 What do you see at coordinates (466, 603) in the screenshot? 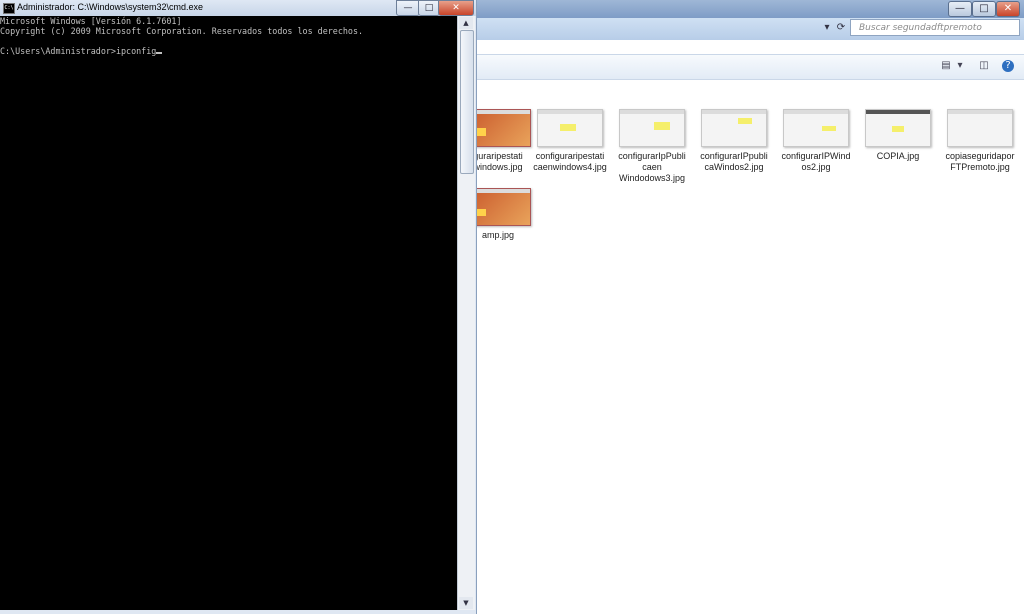
I see `scroll-down-arrow-icon: ▼` at bounding box center [466, 603].